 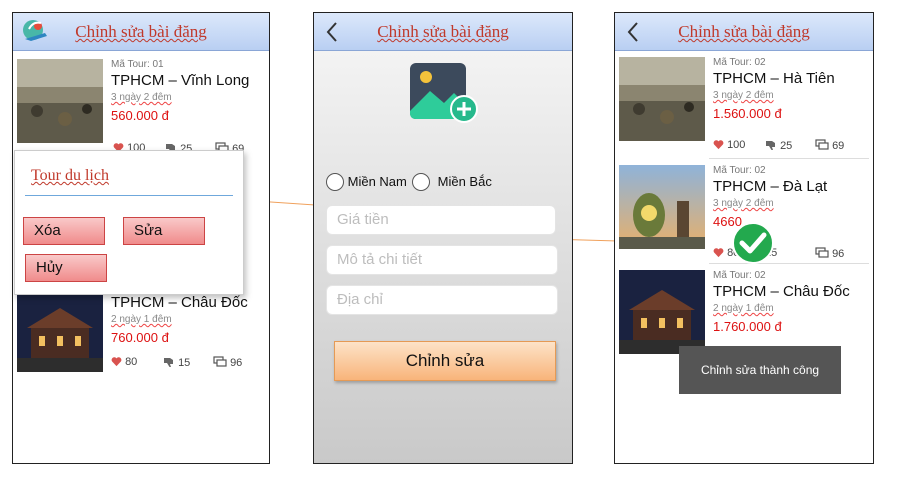 What do you see at coordinates (452, 182) in the screenshot?
I see `radio-north: Miền Bắc` at bounding box center [452, 182].